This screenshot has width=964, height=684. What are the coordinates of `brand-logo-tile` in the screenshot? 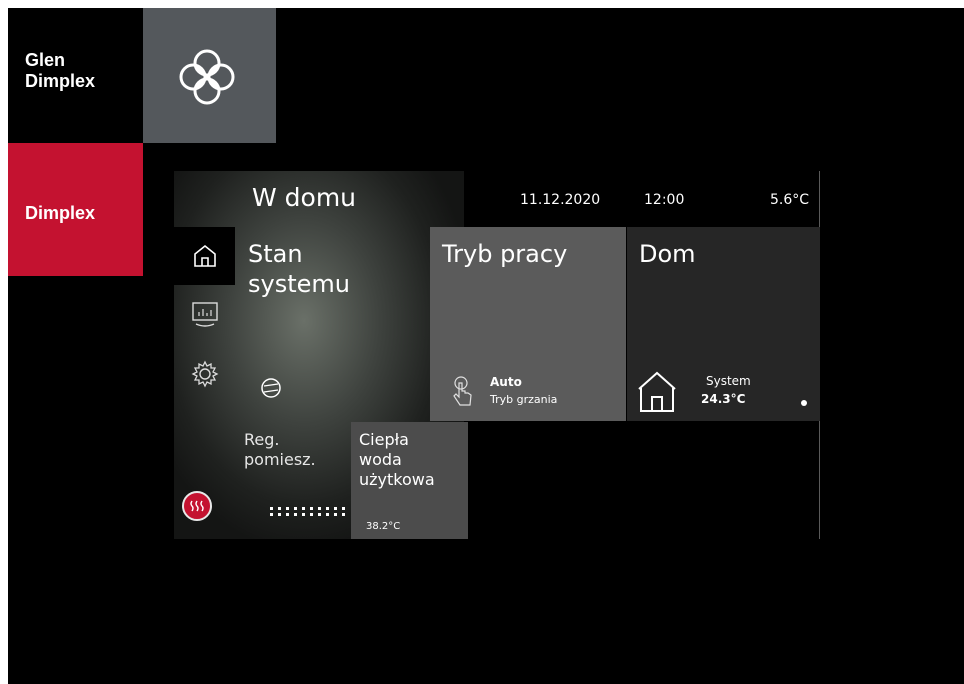 It's located at (209, 75).